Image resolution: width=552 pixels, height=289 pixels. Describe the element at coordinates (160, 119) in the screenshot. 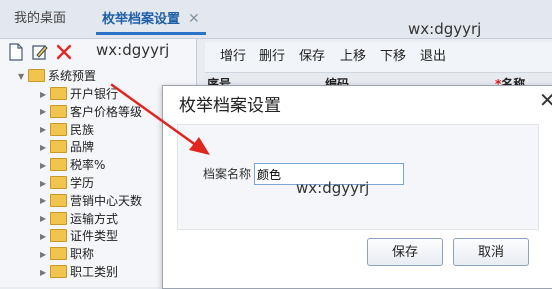

I see `annotation-arrow` at that location.